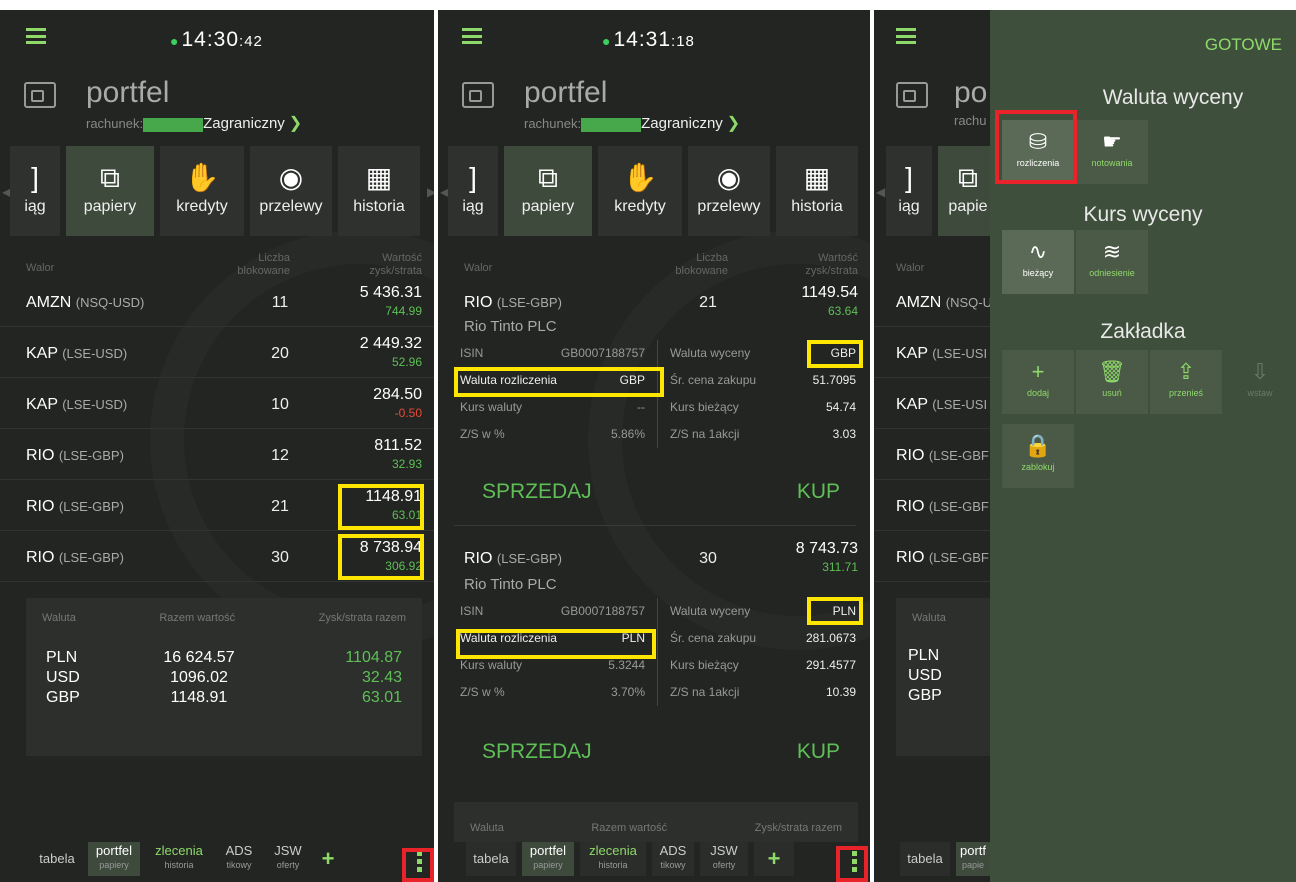 This screenshot has width=1296, height=882. Describe the element at coordinates (217, 454) in the screenshot. I see `table-row: RIO (LSE-GBP) 12 811.52 32.93` at that location.